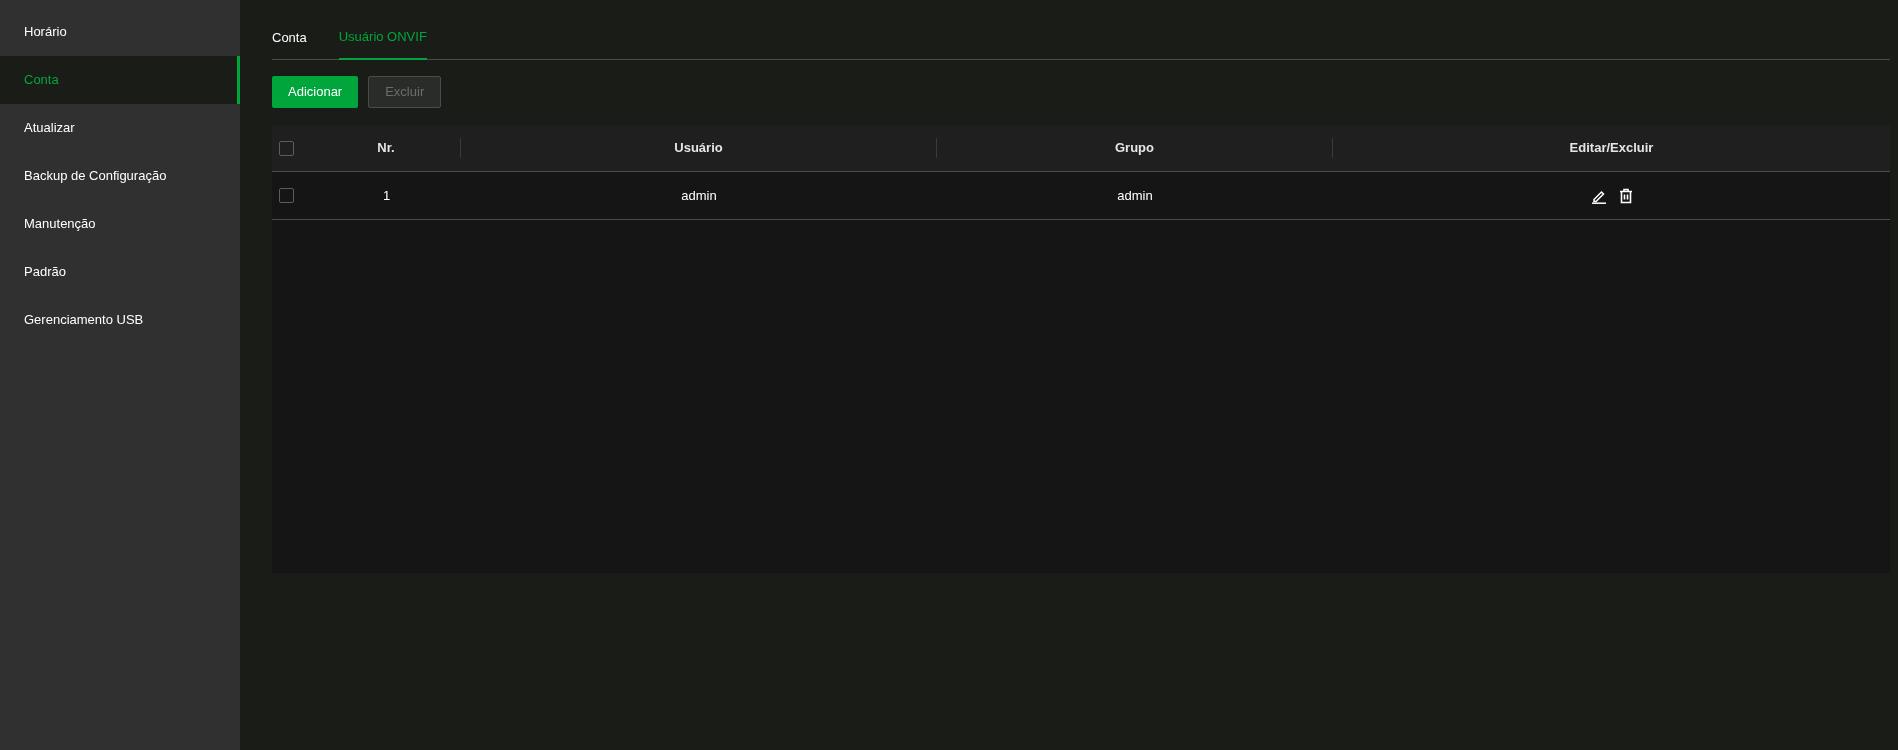 This screenshot has width=1898, height=750. I want to click on sidebar-item: Atualizar, so click(120, 128).